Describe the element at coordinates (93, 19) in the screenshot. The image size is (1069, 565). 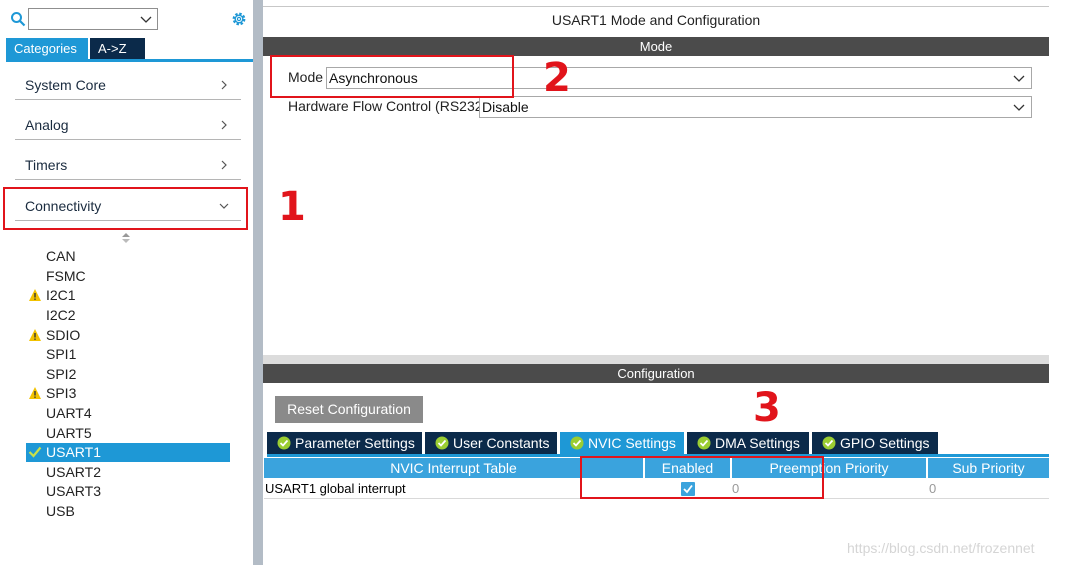
I see `search-input` at that location.